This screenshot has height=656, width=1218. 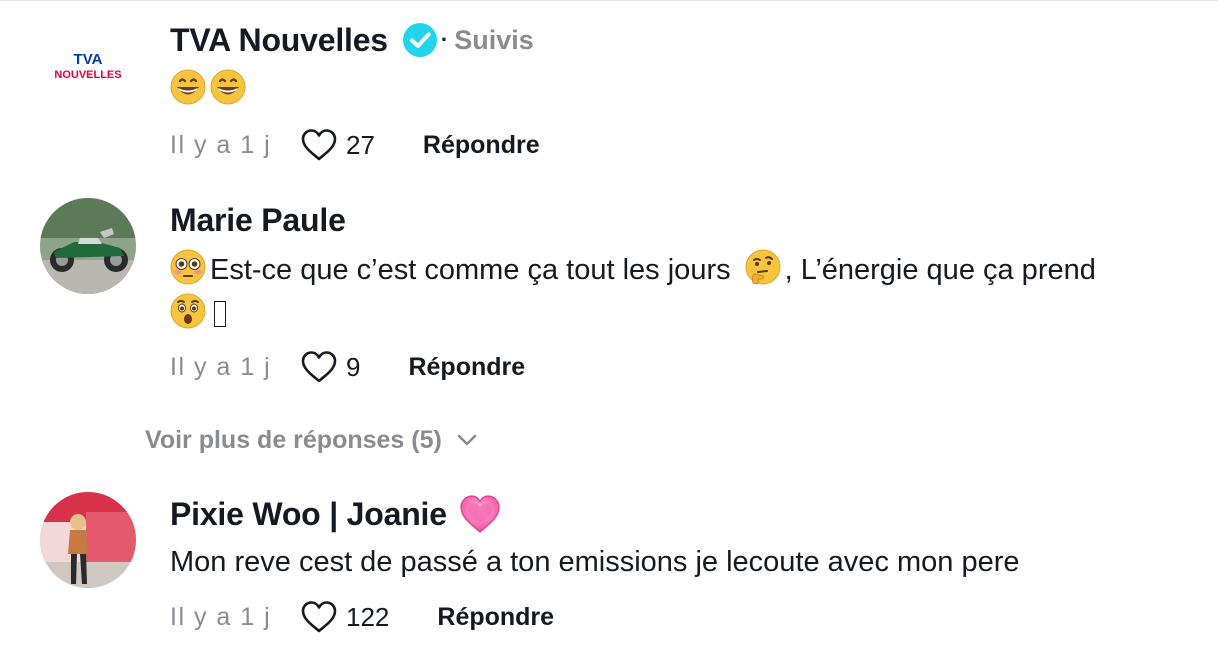 What do you see at coordinates (684, 90) in the screenshot?
I see `comment-text` at bounding box center [684, 90].